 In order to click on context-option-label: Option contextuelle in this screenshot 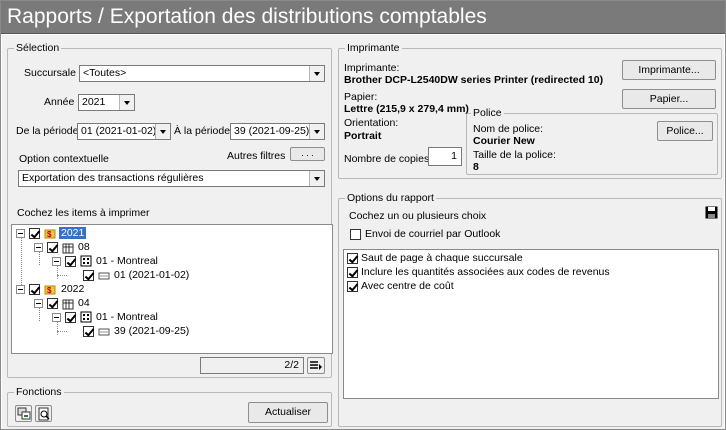, I will do `click(64, 159)`.